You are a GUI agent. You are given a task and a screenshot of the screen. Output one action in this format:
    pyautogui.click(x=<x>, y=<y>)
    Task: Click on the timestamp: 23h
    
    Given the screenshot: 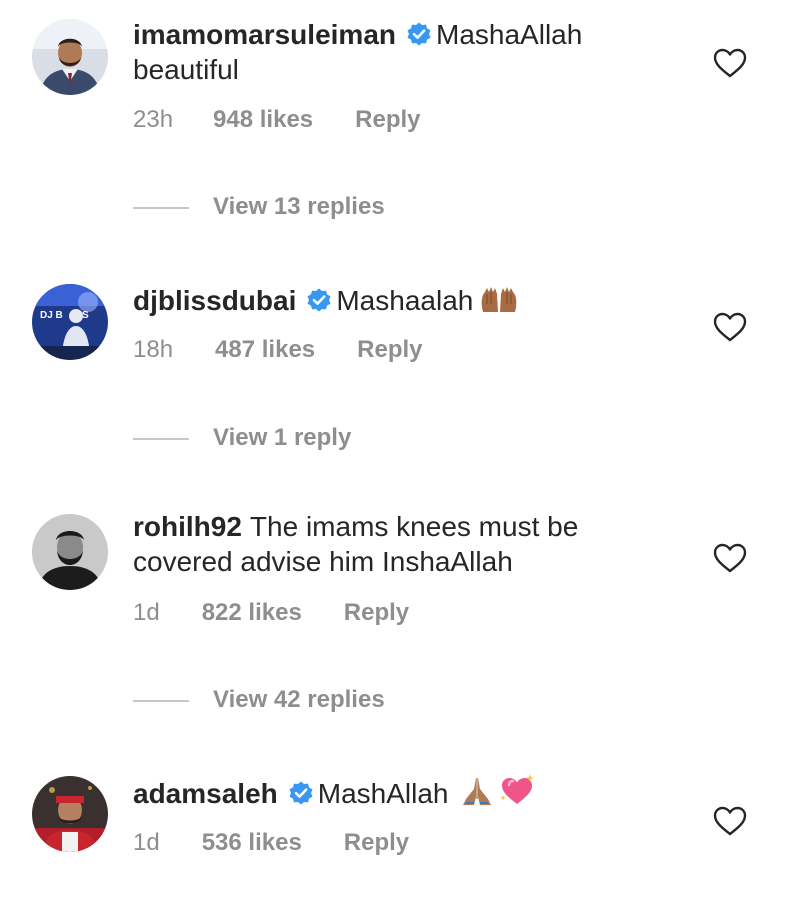 What is the action you would take?
    pyautogui.click(x=153, y=119)
    